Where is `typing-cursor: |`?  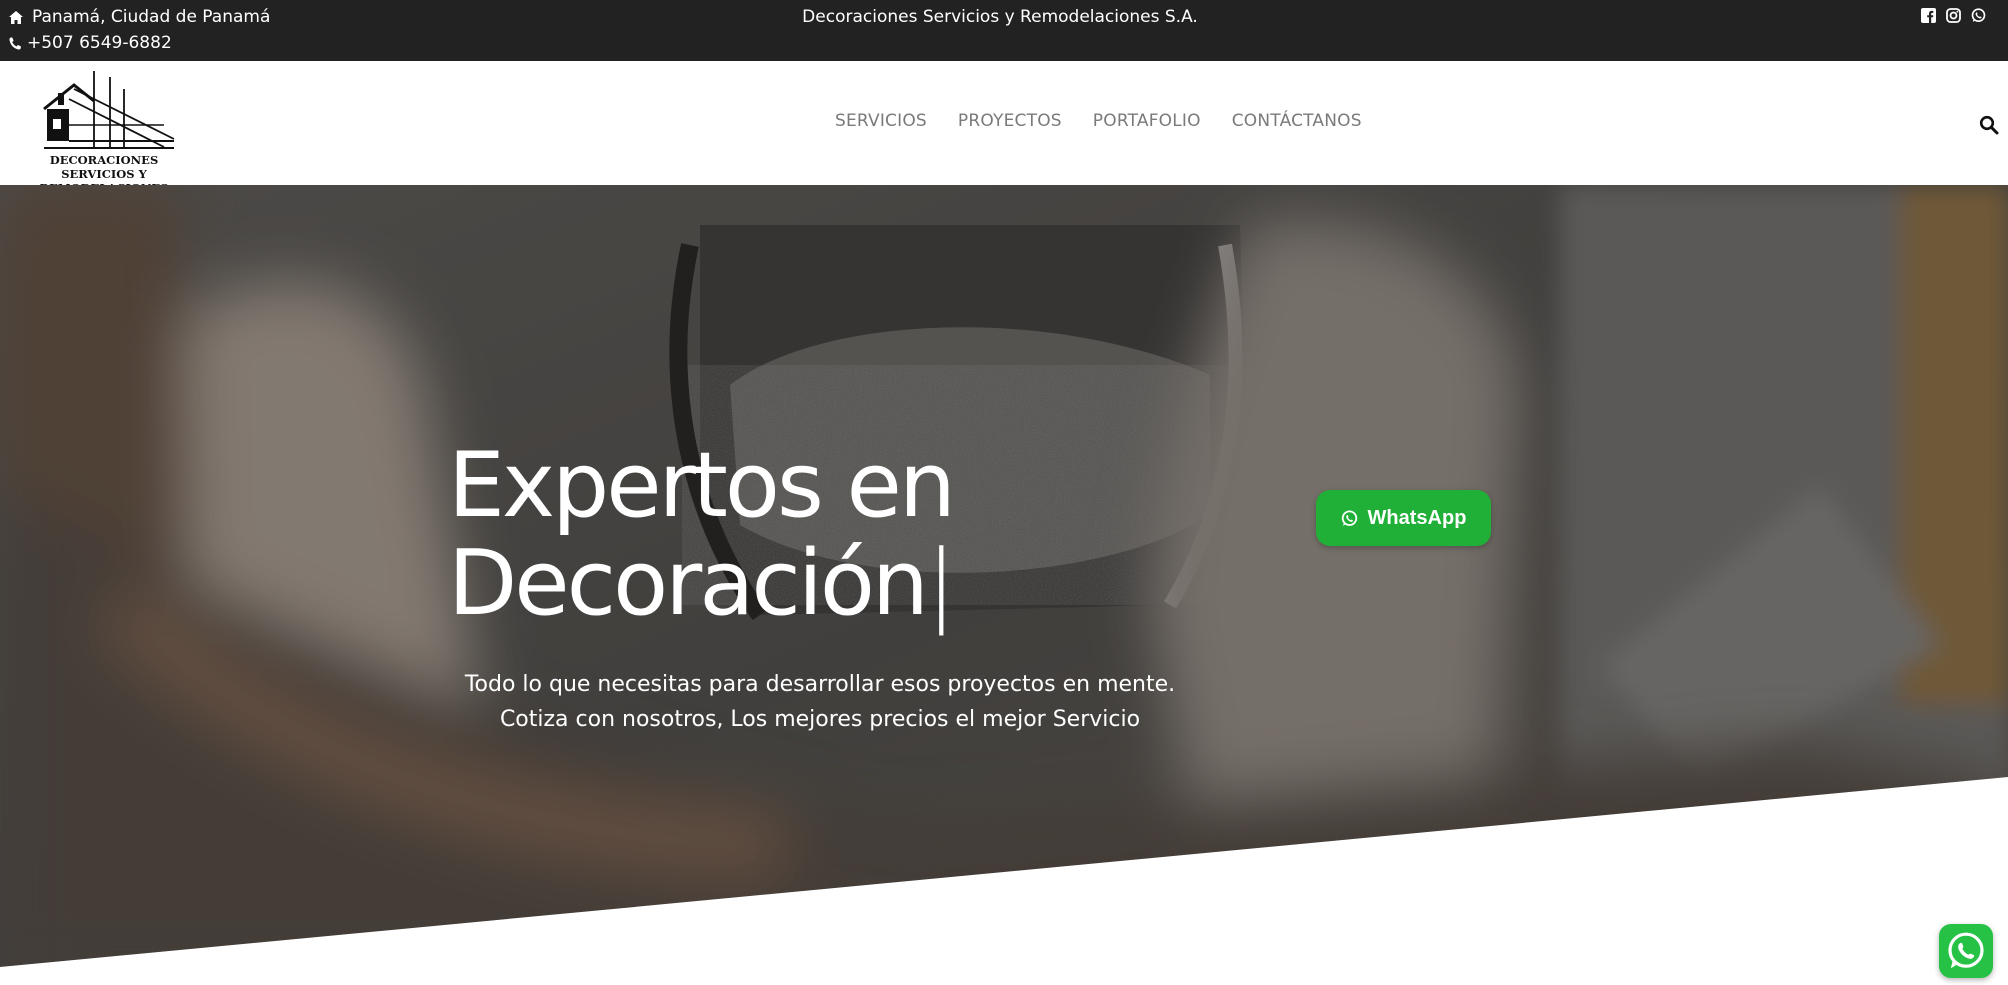 typing-cursor: | is located at coordinates (940, 583).